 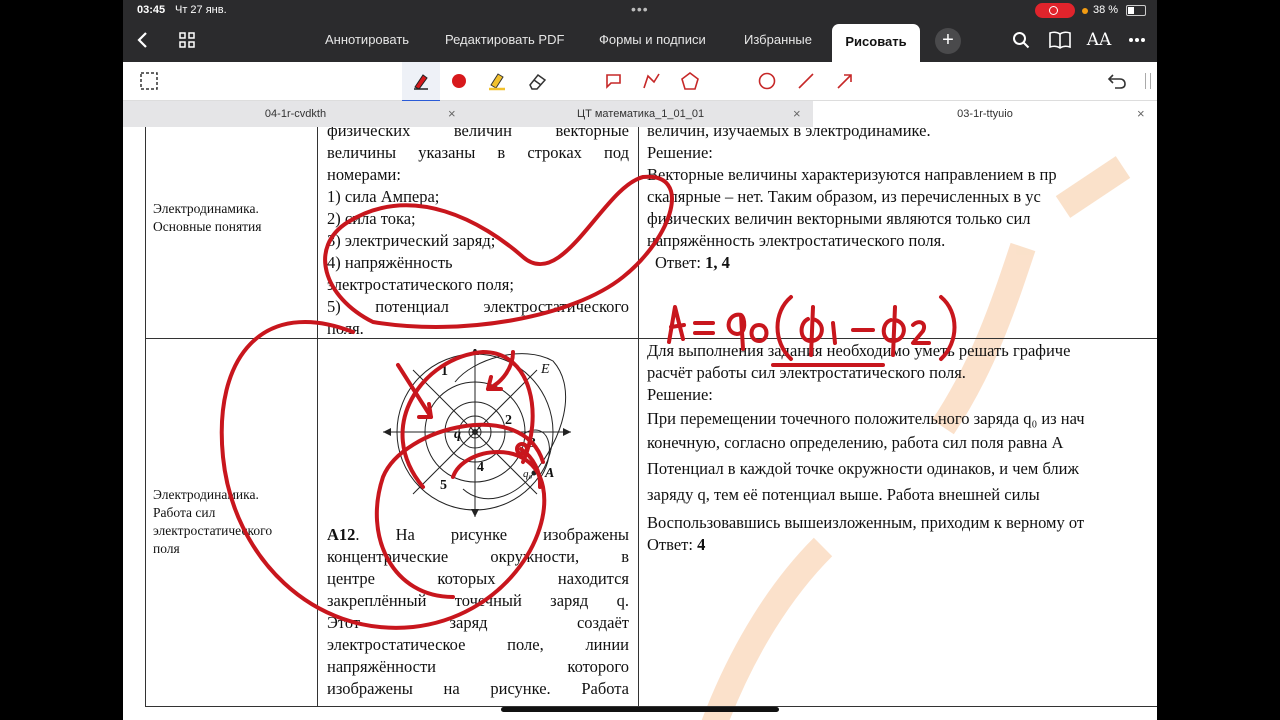 I want to click on polygon-icon, so click(x=690, y=81).